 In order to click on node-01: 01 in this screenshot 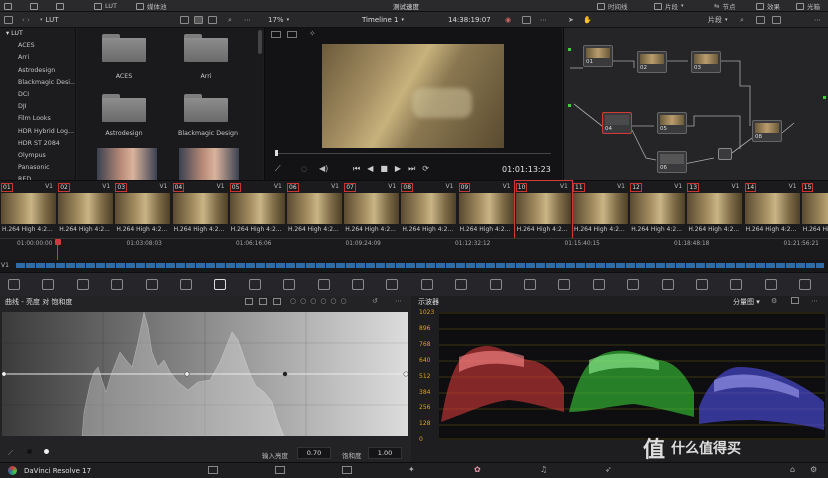, I will do `click(598, 56)`.